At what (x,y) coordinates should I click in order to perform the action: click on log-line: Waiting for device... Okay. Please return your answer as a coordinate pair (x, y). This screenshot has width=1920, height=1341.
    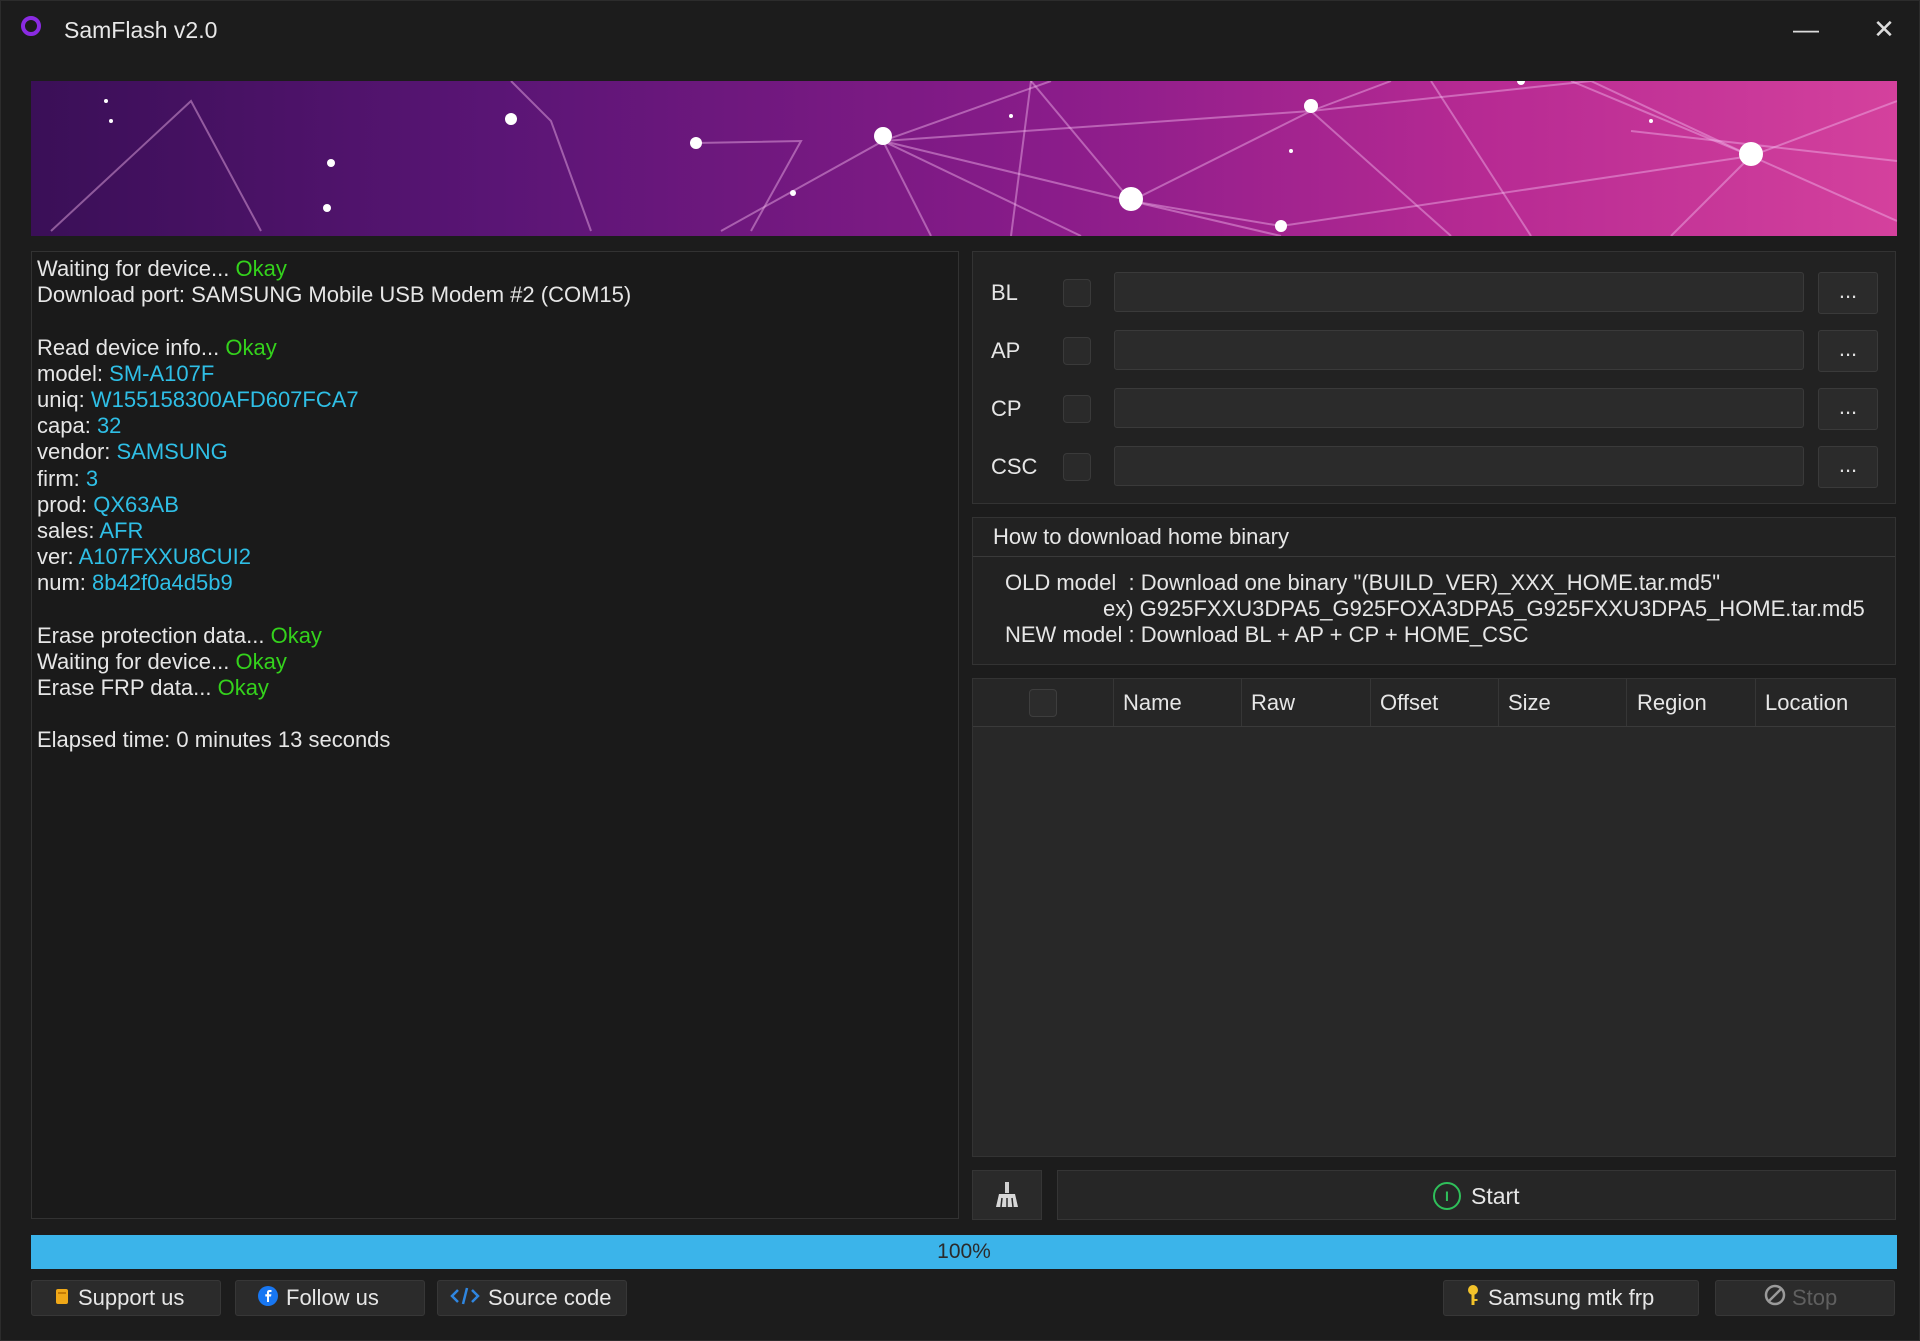
    Looking at the image, I should click on (495, 269).